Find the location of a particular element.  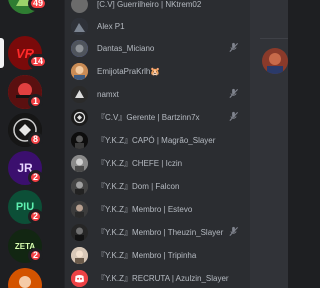

member-name: 『C.V』Gerente | Bartzinn7x is located at coordinates (148, 117).